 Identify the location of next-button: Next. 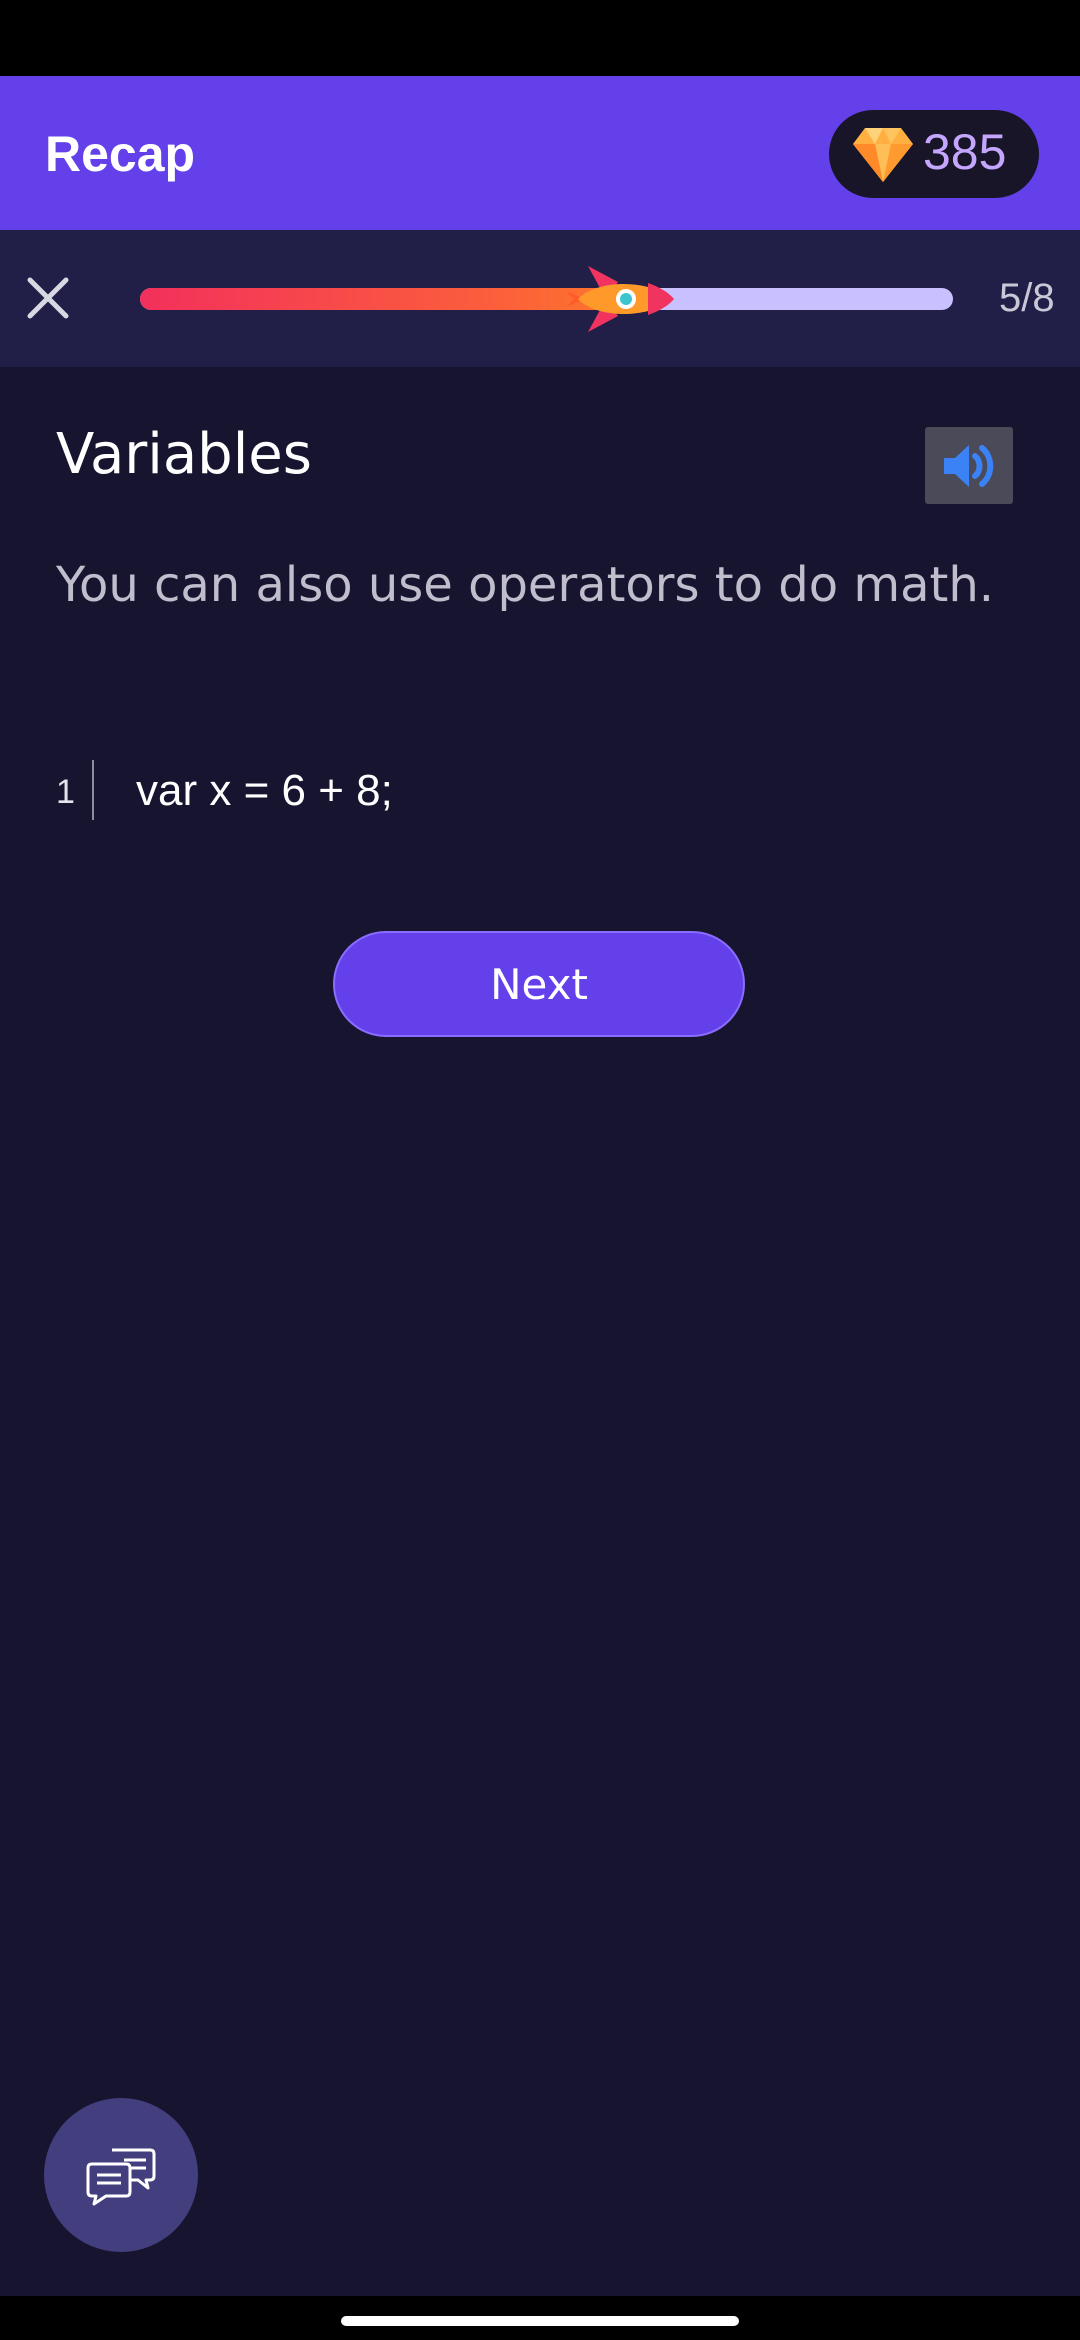
(539, 984).